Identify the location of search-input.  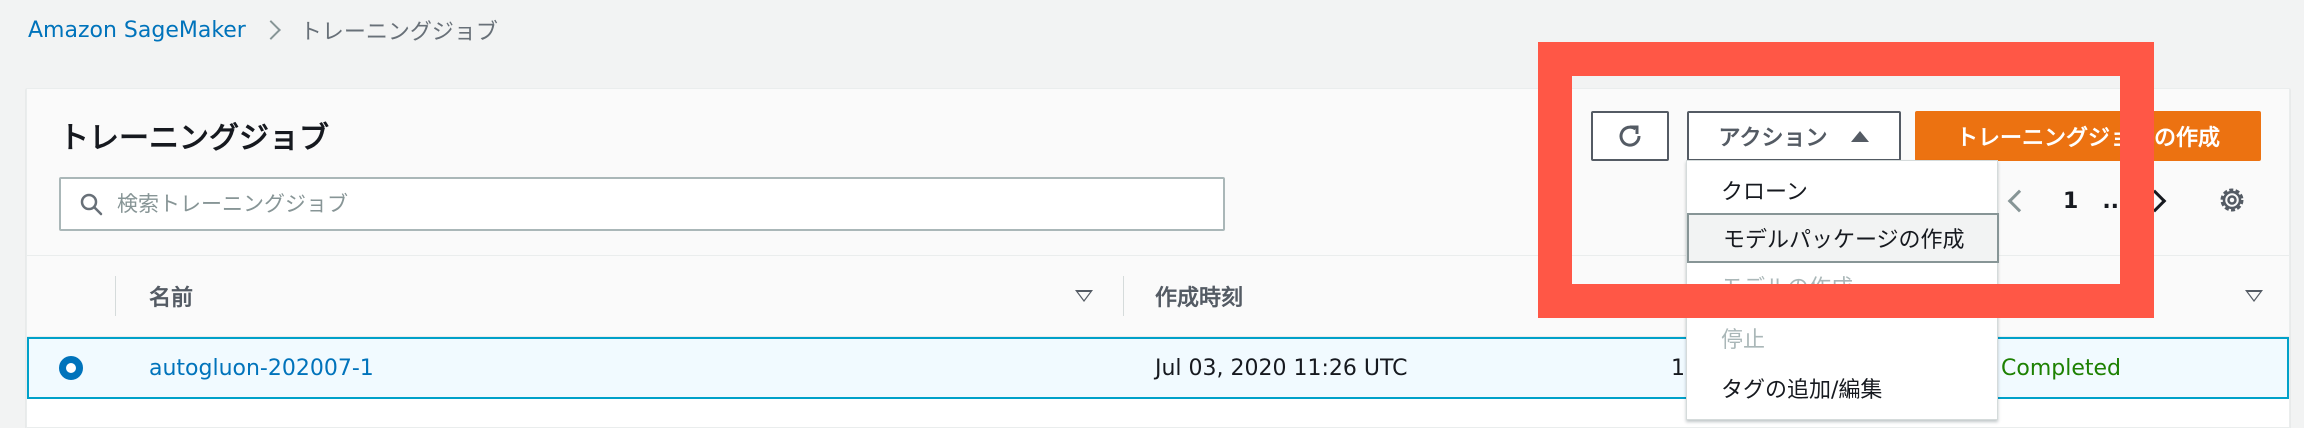
(617, 204).